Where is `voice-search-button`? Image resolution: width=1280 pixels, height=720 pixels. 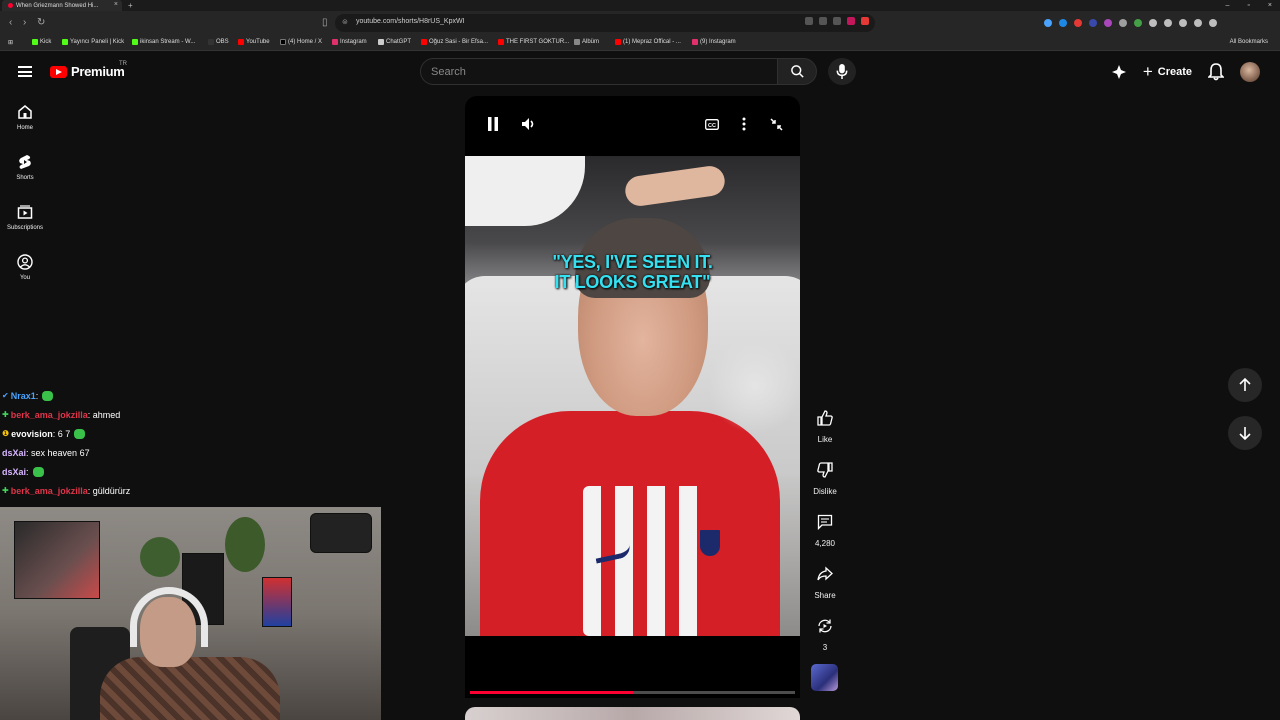
voice-search-button is located at coordinates (842, 71).